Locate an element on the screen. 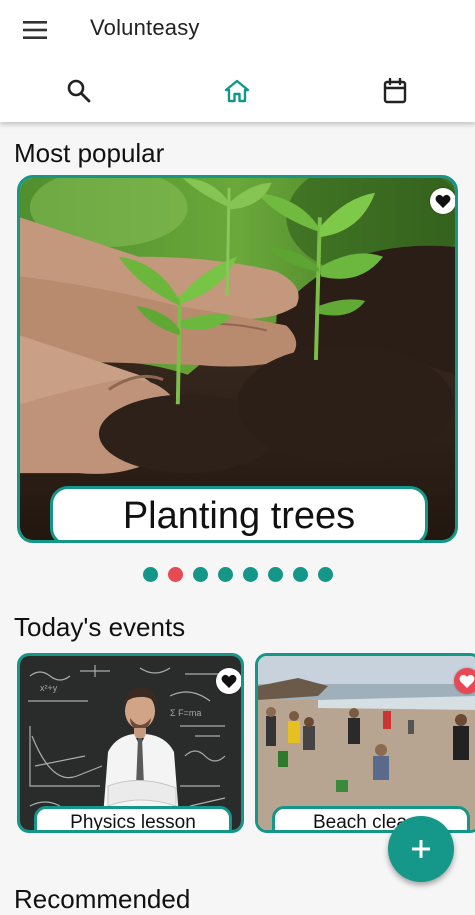 The width and height of the screenshot is (475, 915). event-card-physics-lesson: x²+y Σ F=ma Physics lesson is located at coordinates (130, 743).